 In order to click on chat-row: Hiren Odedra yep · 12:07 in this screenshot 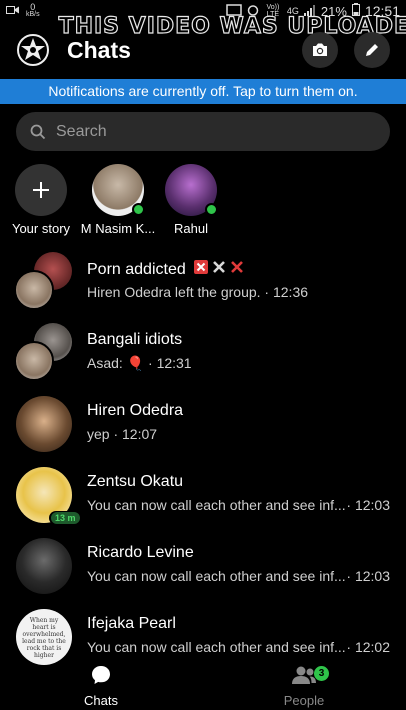, I will do `click(203, 425)`.